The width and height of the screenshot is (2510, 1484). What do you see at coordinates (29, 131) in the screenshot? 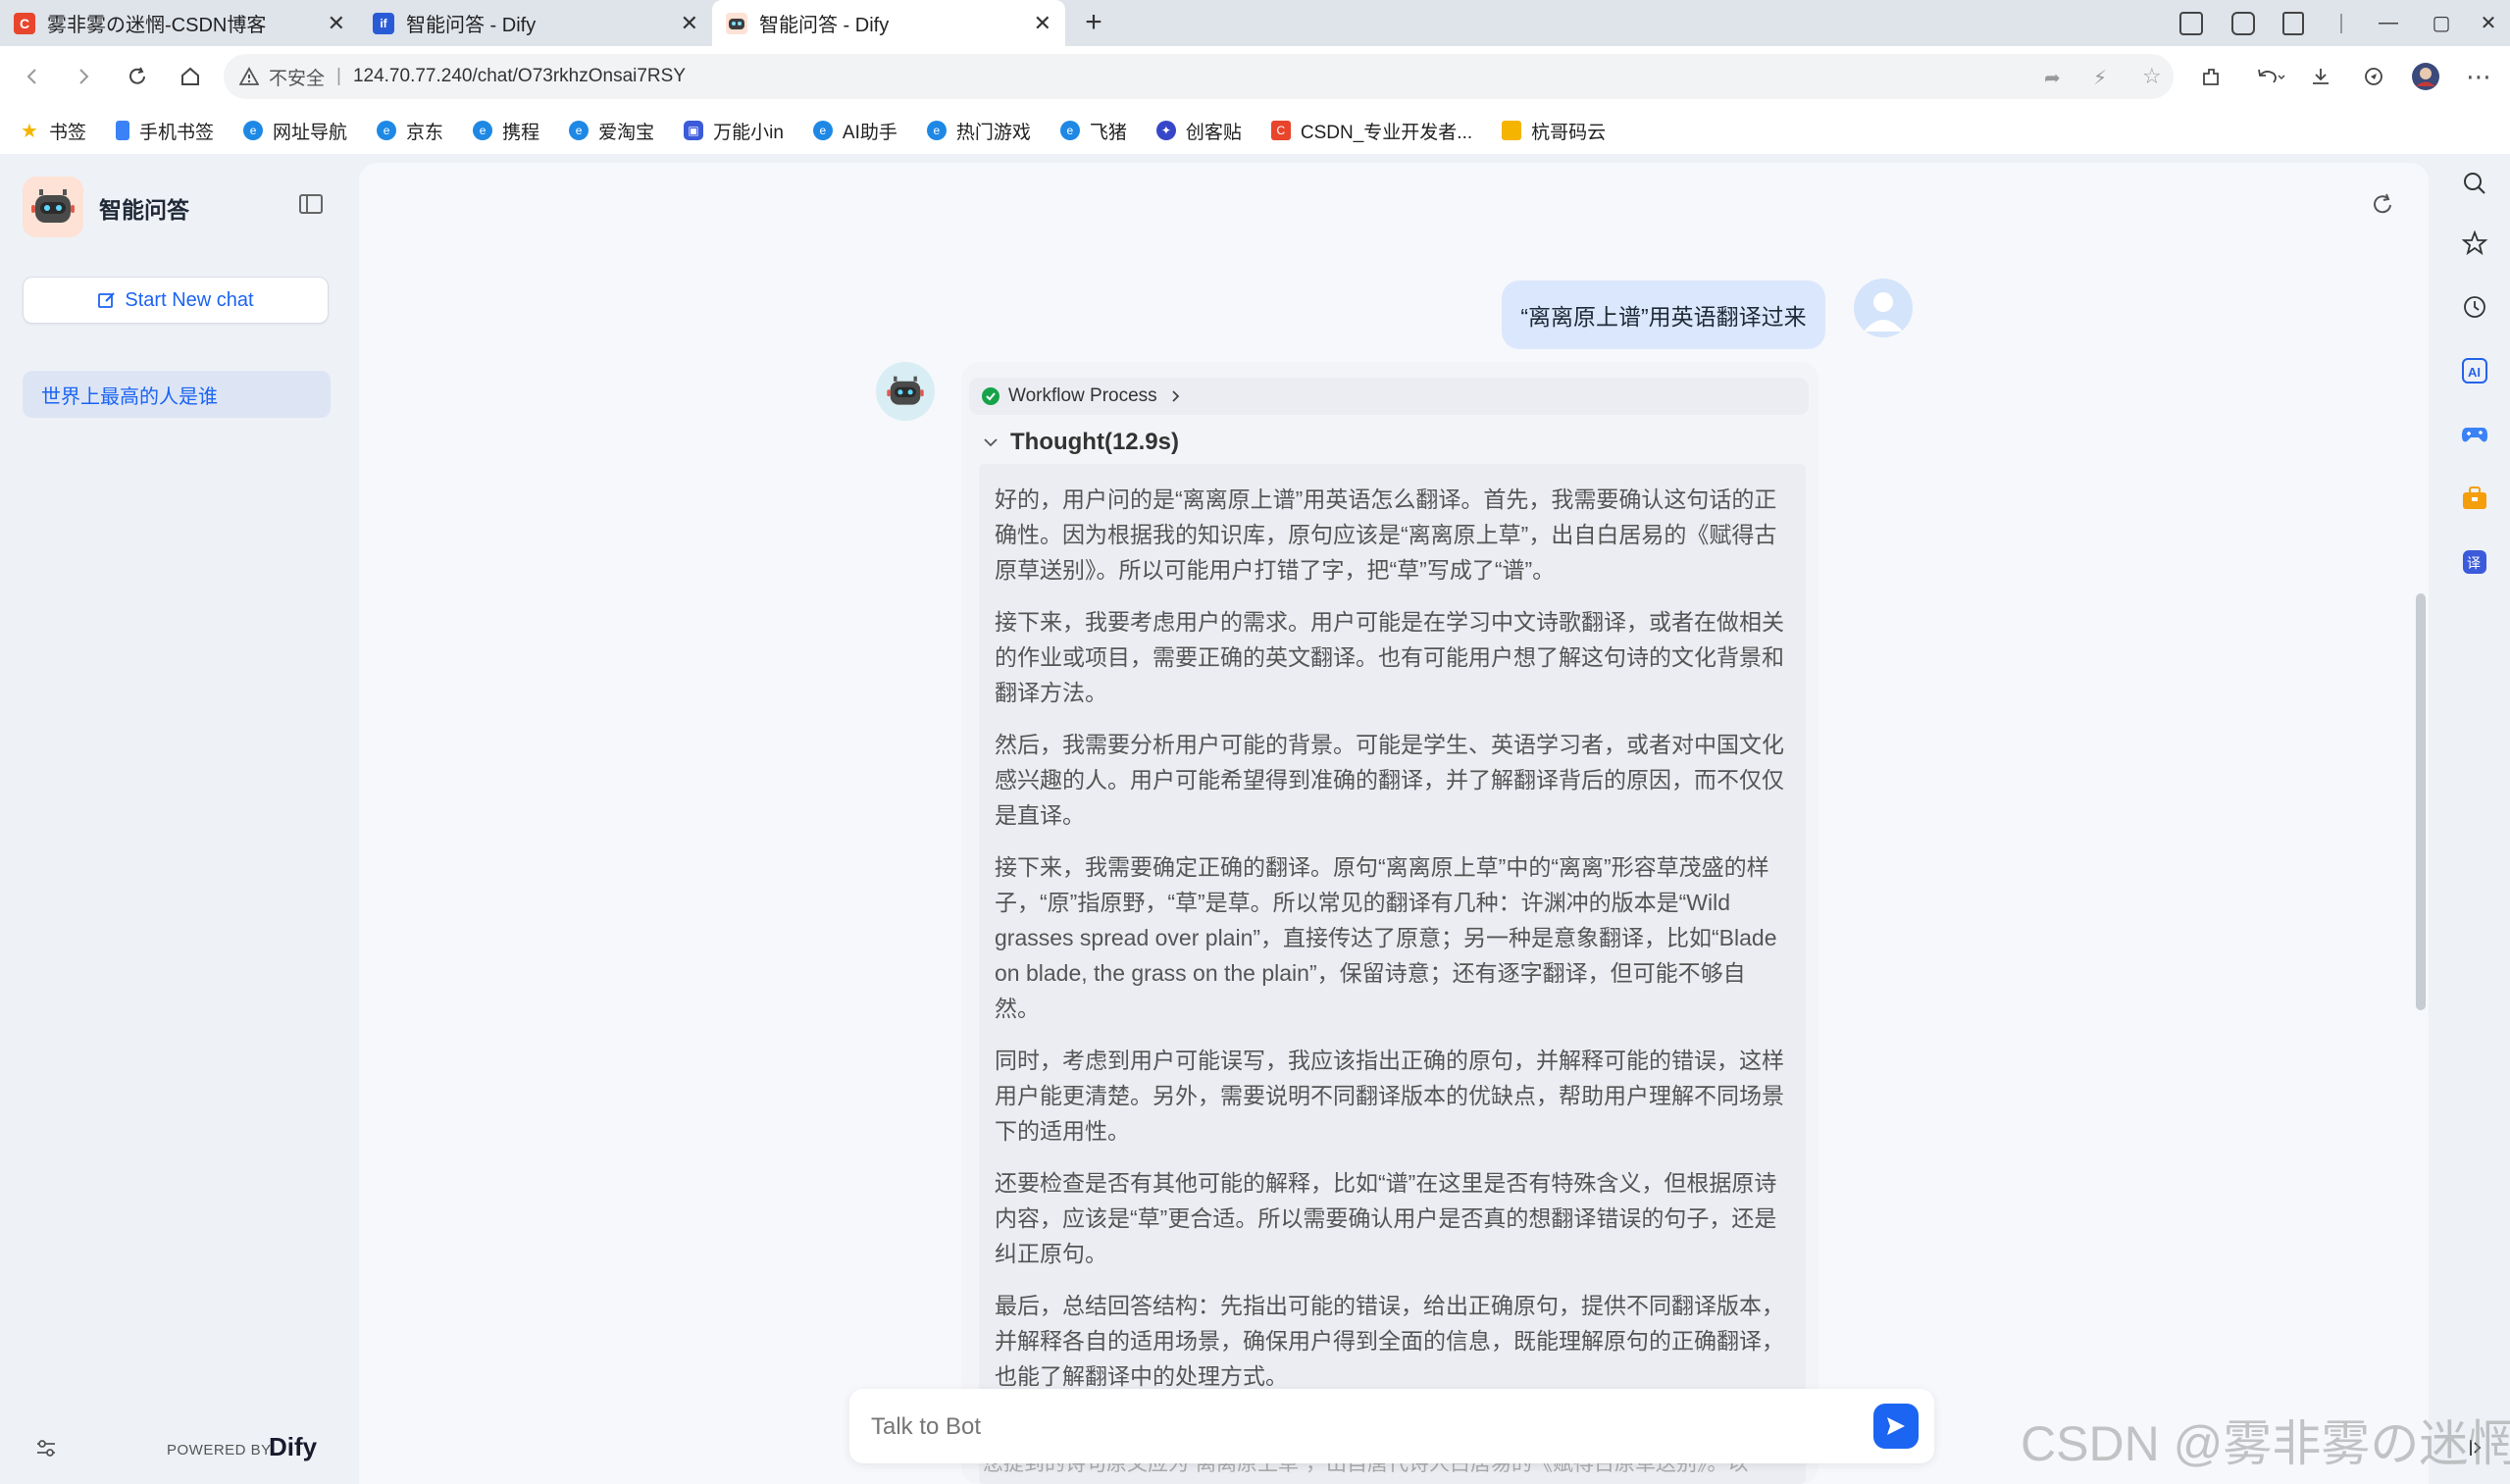
I see `star-icon: ★` at bounding box center [29, 131].